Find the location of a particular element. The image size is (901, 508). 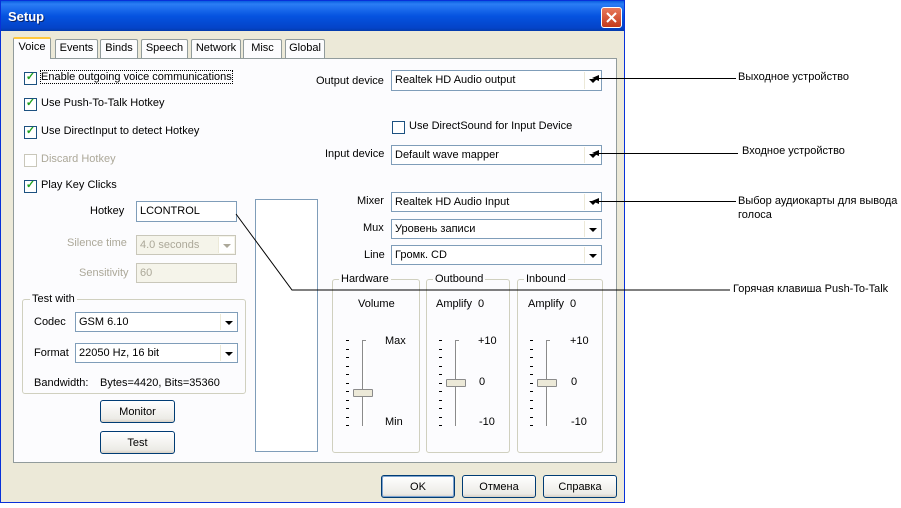

tab-label: Voice is located at coordinates (32, 47).